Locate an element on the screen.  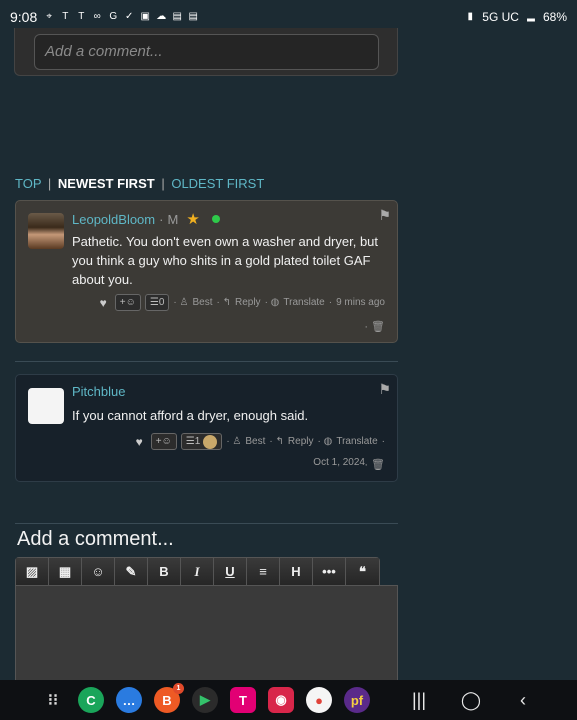
brush-icon: ✎ is located at coordinates (131, 571).